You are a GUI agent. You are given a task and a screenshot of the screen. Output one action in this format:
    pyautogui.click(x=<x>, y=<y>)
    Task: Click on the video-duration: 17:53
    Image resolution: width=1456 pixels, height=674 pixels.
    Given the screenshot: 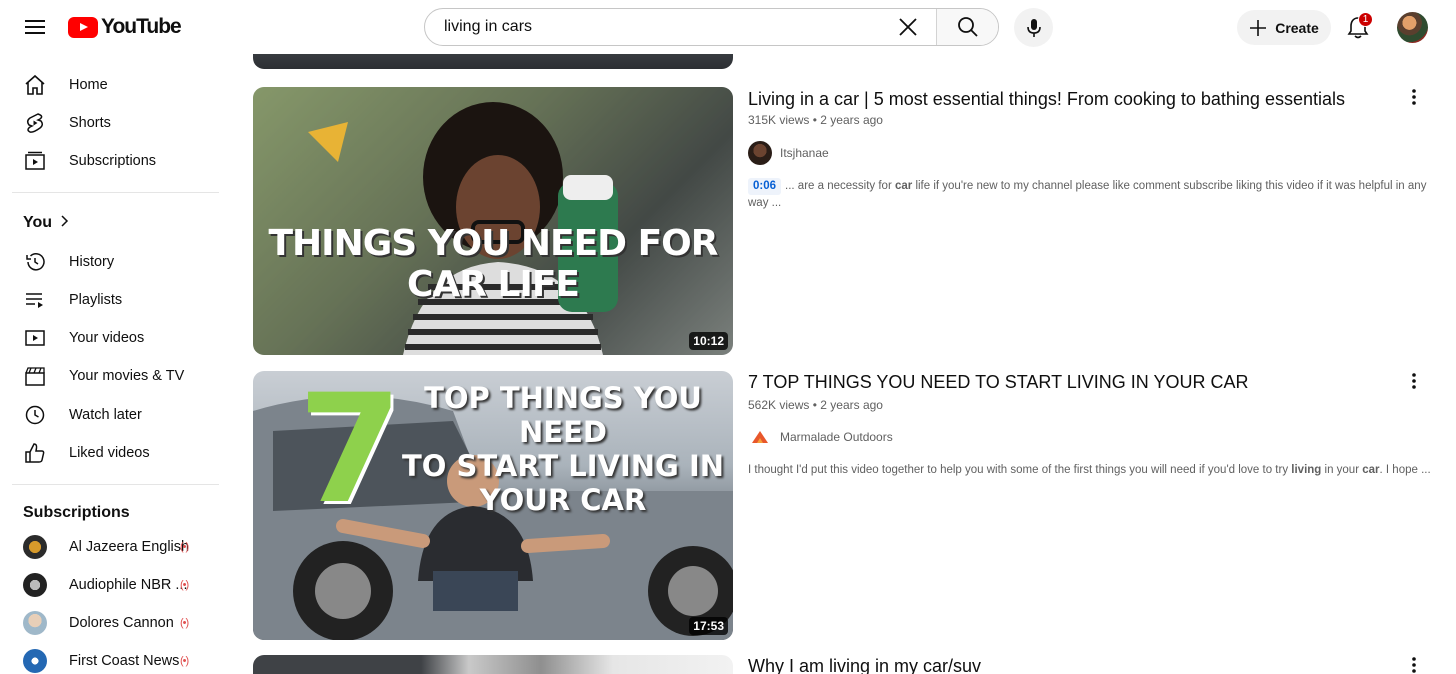 What is the action you would take?
    pyautogui.click(x=708, y=626)
    